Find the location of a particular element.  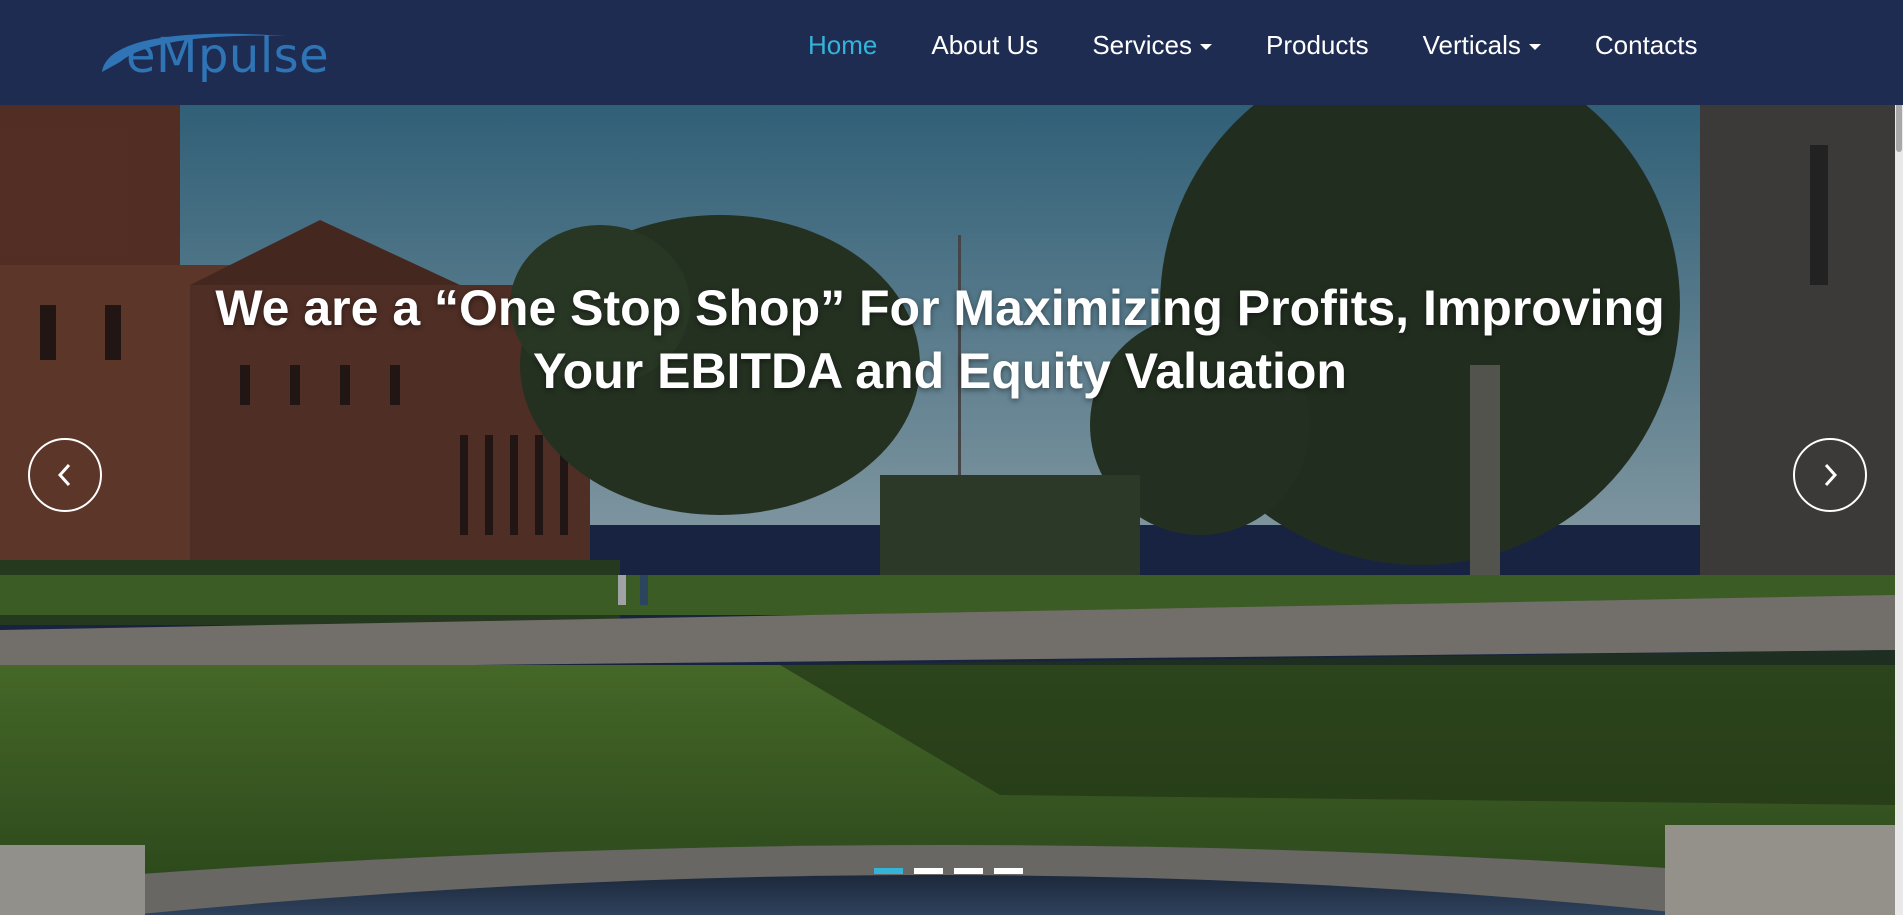

nav-about-us: About Us is located at coordinates (984, 45).